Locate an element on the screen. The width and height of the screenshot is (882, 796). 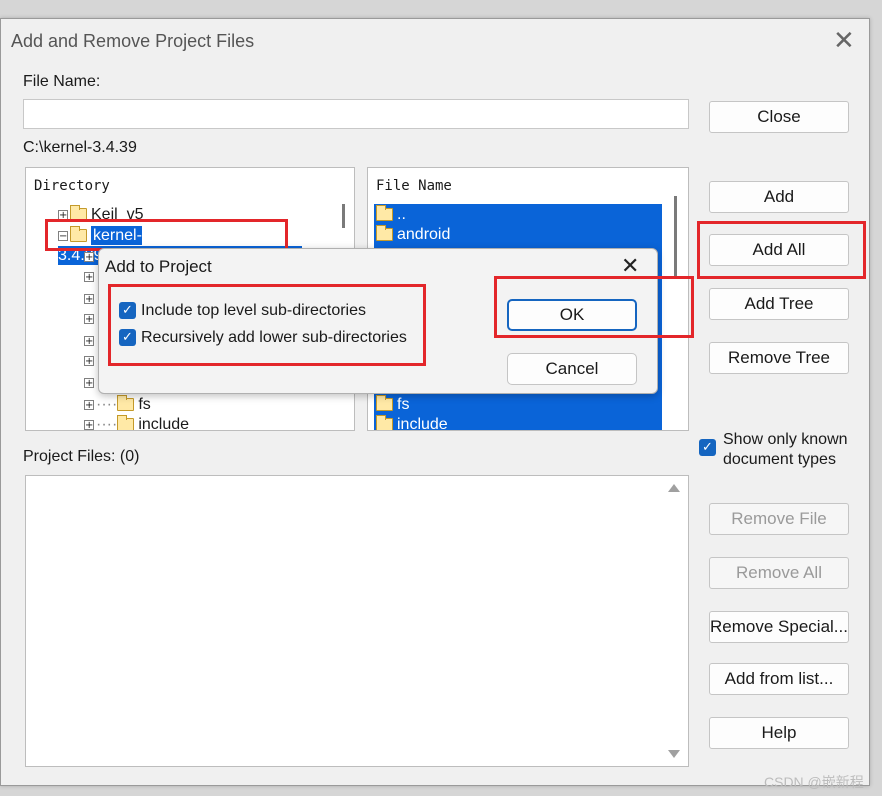
window-title: Add and Remove Project Files is located at coordinates (133, 41).